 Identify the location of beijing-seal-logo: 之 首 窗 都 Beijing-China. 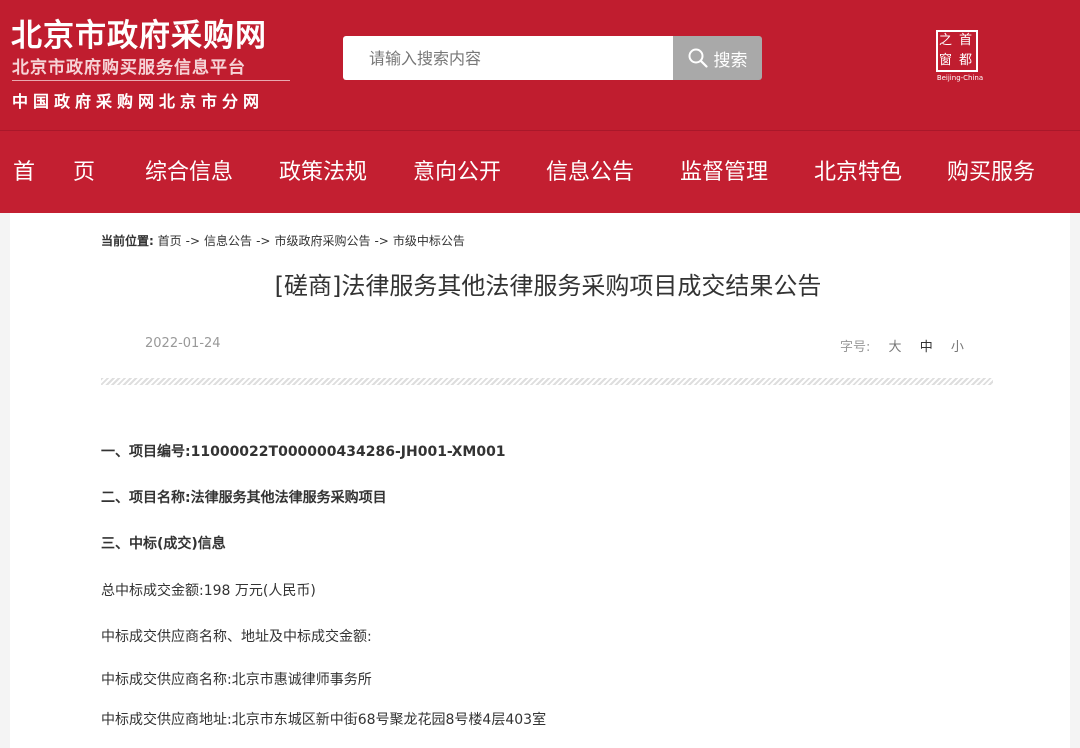
(960, 57).